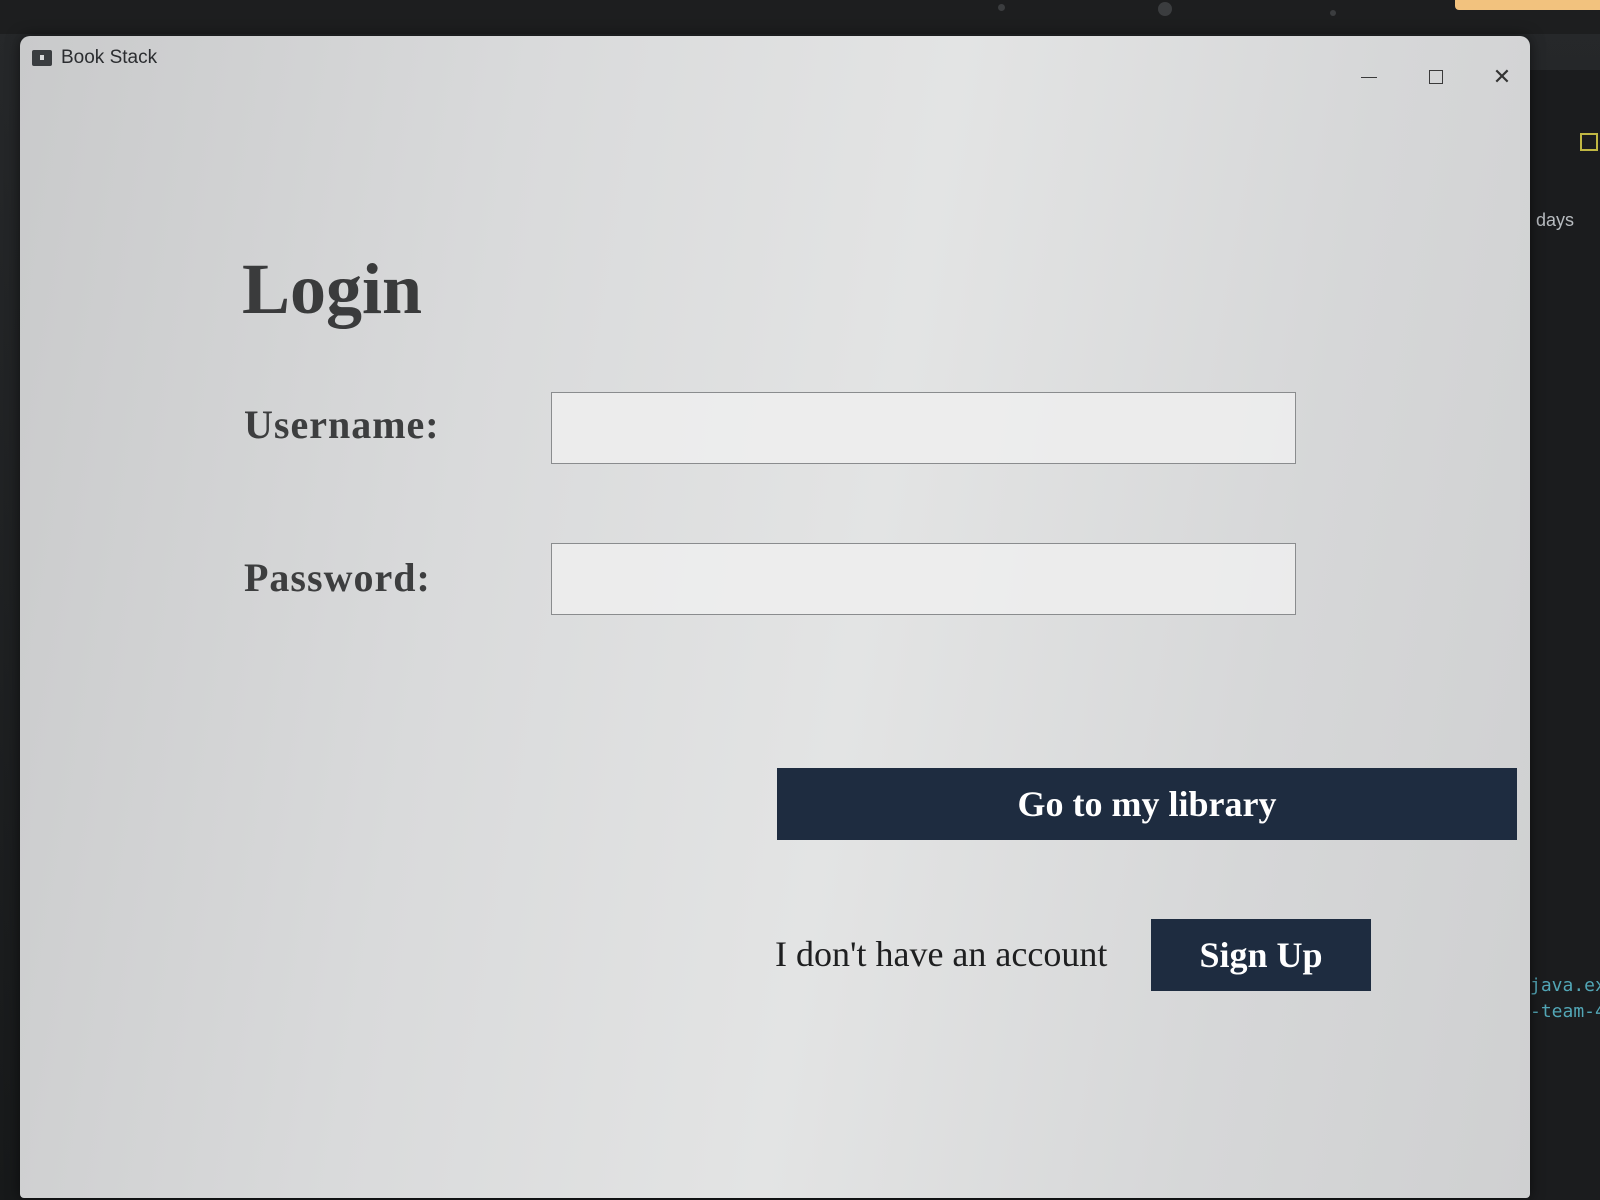  I want to click on close-icon: ✕, so click(1502, 77).